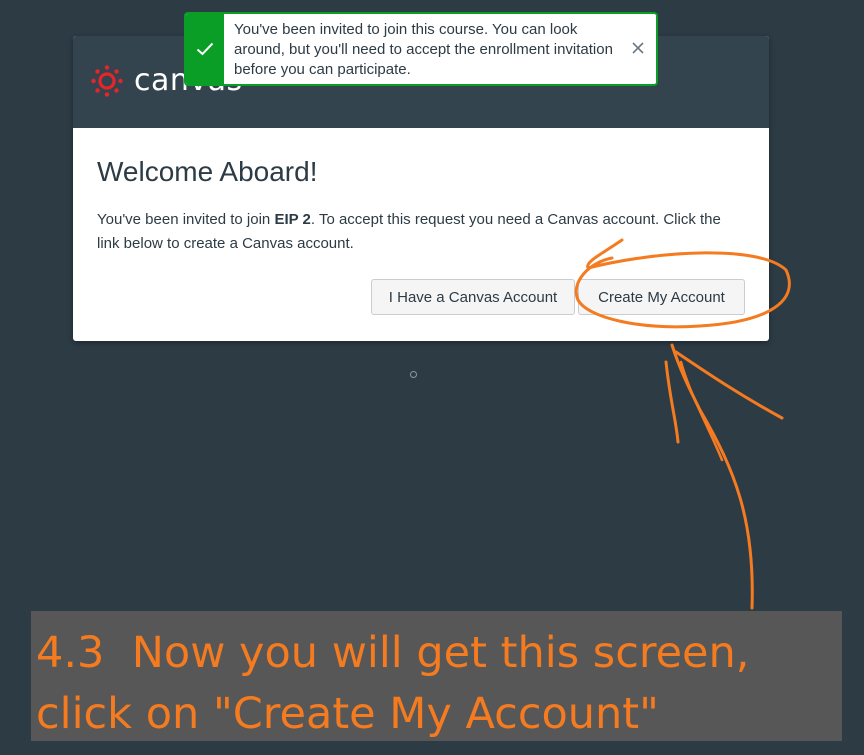 This screenshot has height=755, width=864. What do you see at coordinates (701, 411) in the screenshot?
I see `arrow-double-line` at bounding box center [701, 411].